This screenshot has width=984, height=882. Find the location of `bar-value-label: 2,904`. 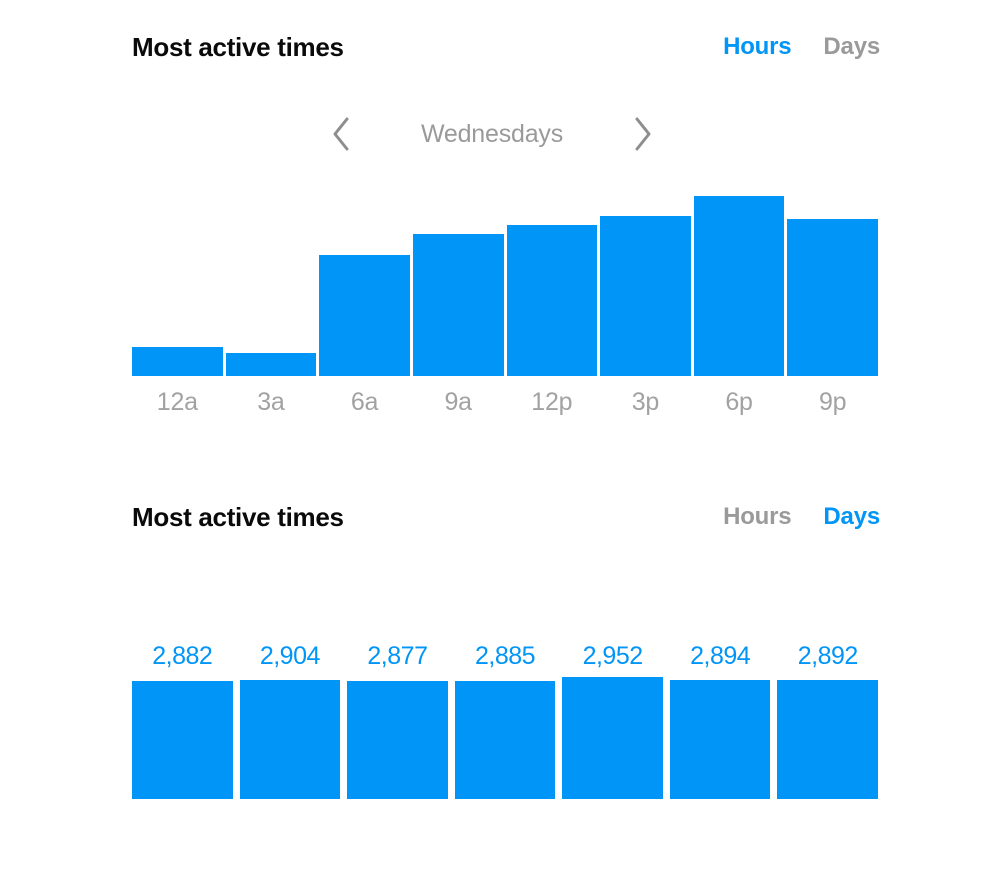

bar-value-label: 2,904 is located at coordinates (290, 656).